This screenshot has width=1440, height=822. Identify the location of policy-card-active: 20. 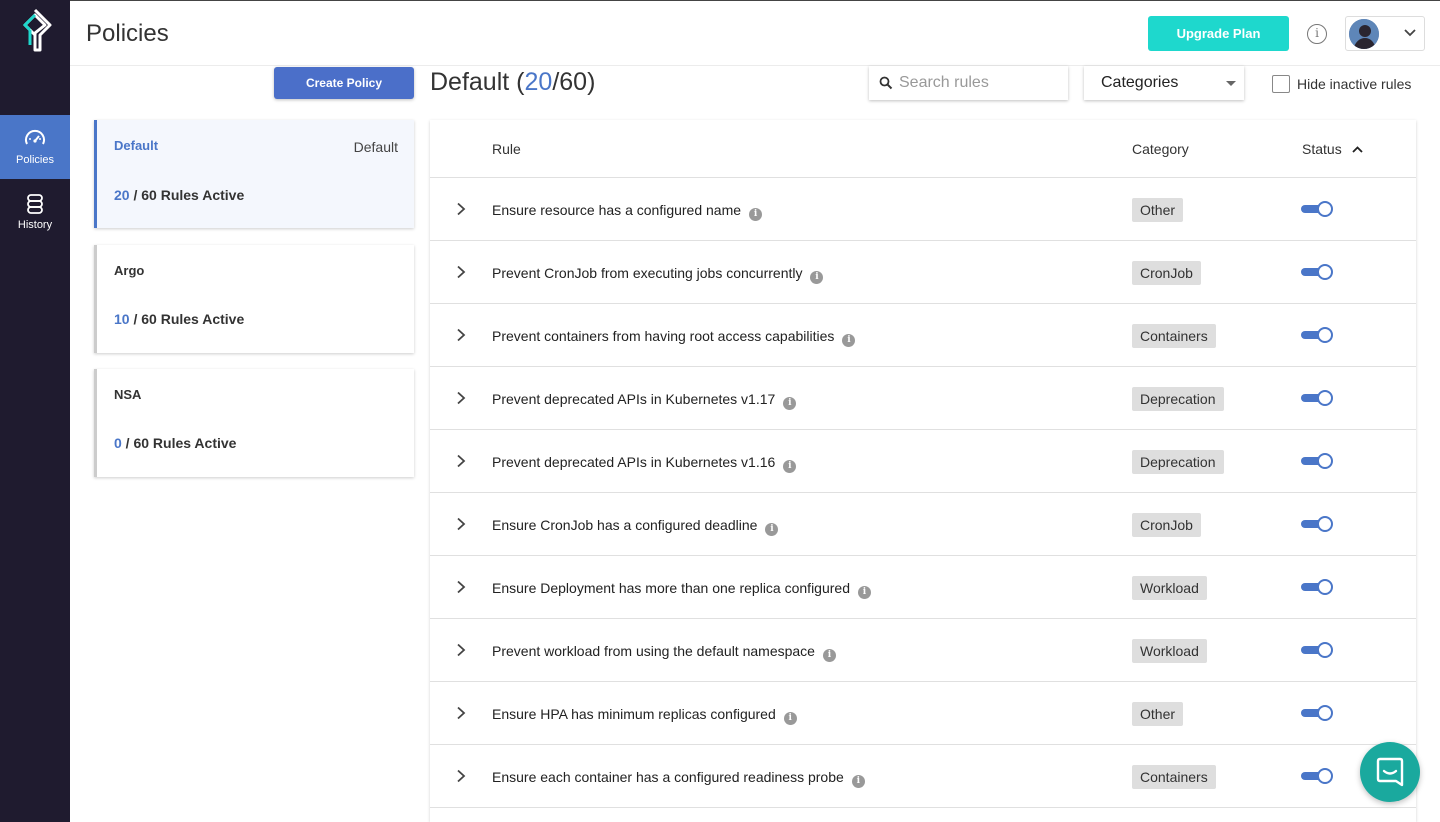
(122, 195).